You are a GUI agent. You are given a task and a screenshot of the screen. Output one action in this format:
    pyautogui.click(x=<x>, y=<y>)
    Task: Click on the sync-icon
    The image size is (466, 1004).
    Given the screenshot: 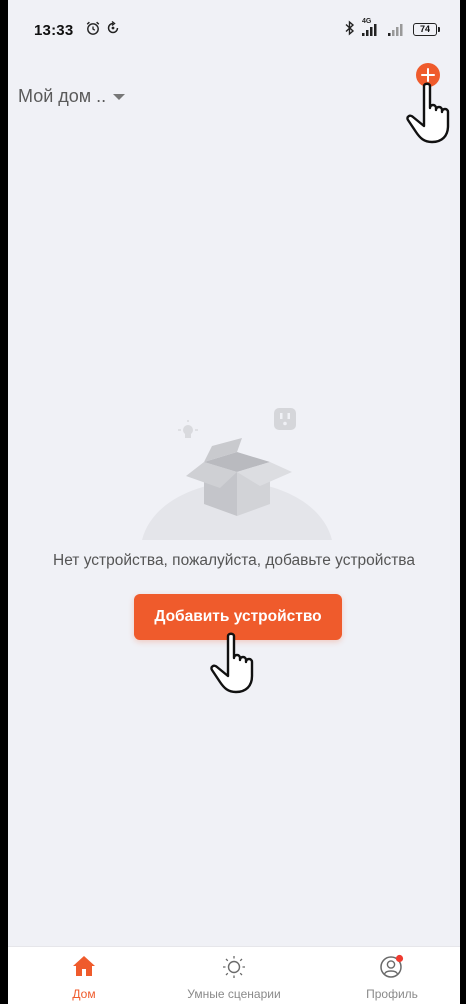 What is the action you would take?
    pyautogui.click(x=113, y=27)
    